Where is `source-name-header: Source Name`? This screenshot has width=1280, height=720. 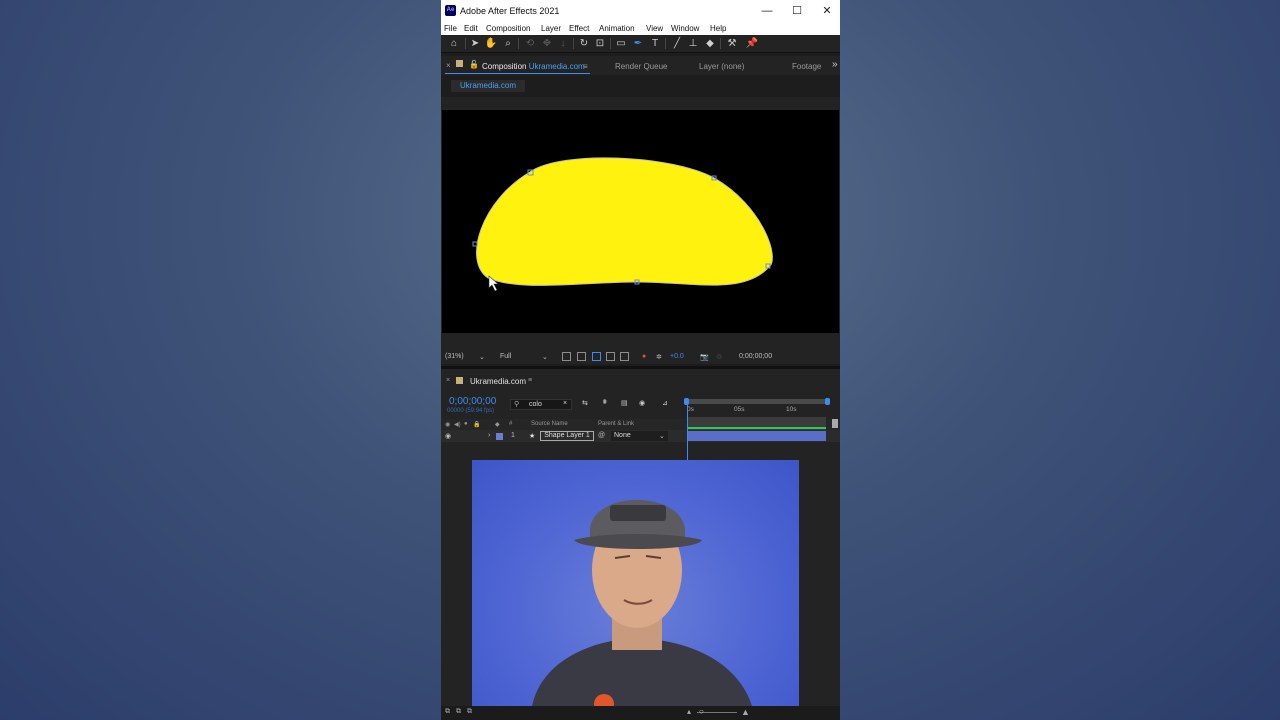 source-name-header: Source Name is located at coordinates (549, 424).